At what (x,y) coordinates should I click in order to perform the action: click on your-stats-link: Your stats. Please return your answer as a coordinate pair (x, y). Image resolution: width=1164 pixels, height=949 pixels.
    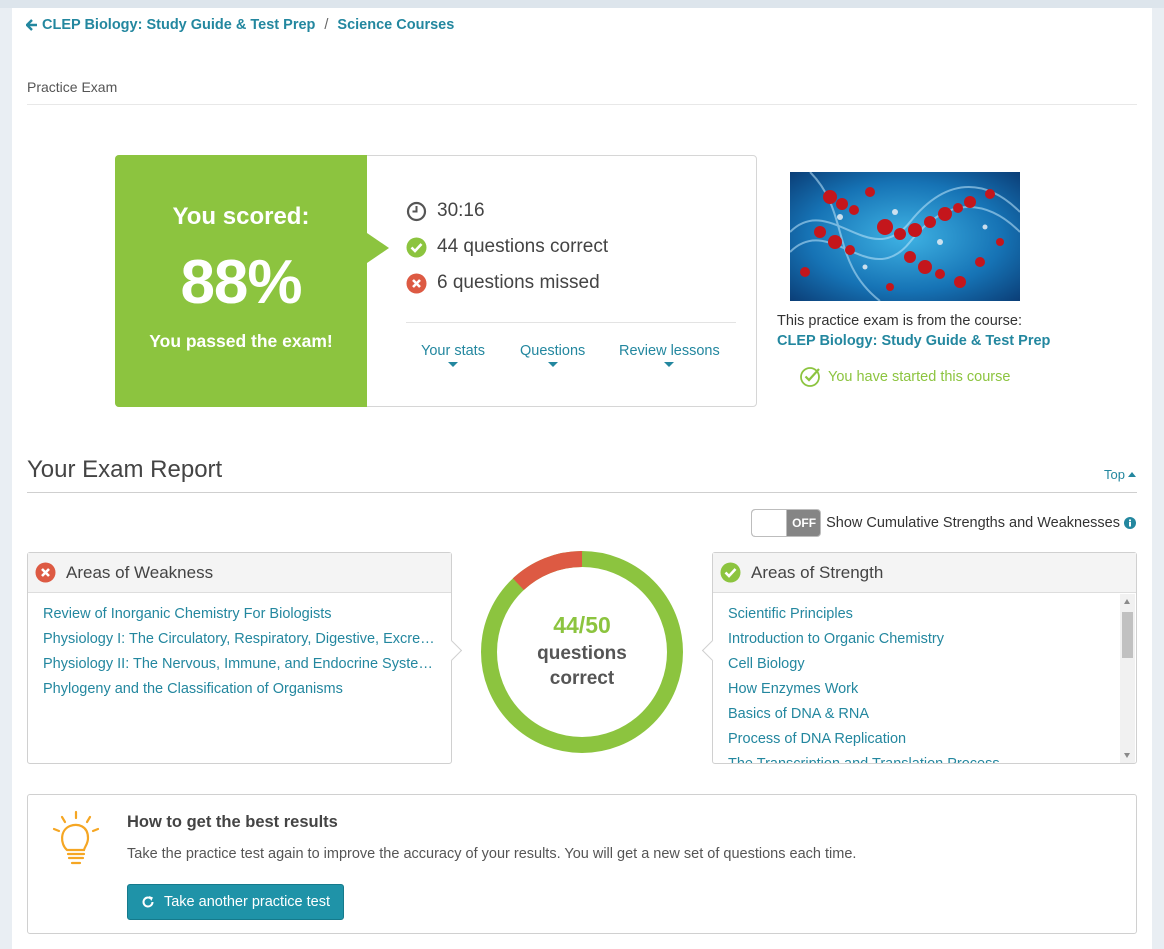
    Looking at the image, I should click on (453, 355).